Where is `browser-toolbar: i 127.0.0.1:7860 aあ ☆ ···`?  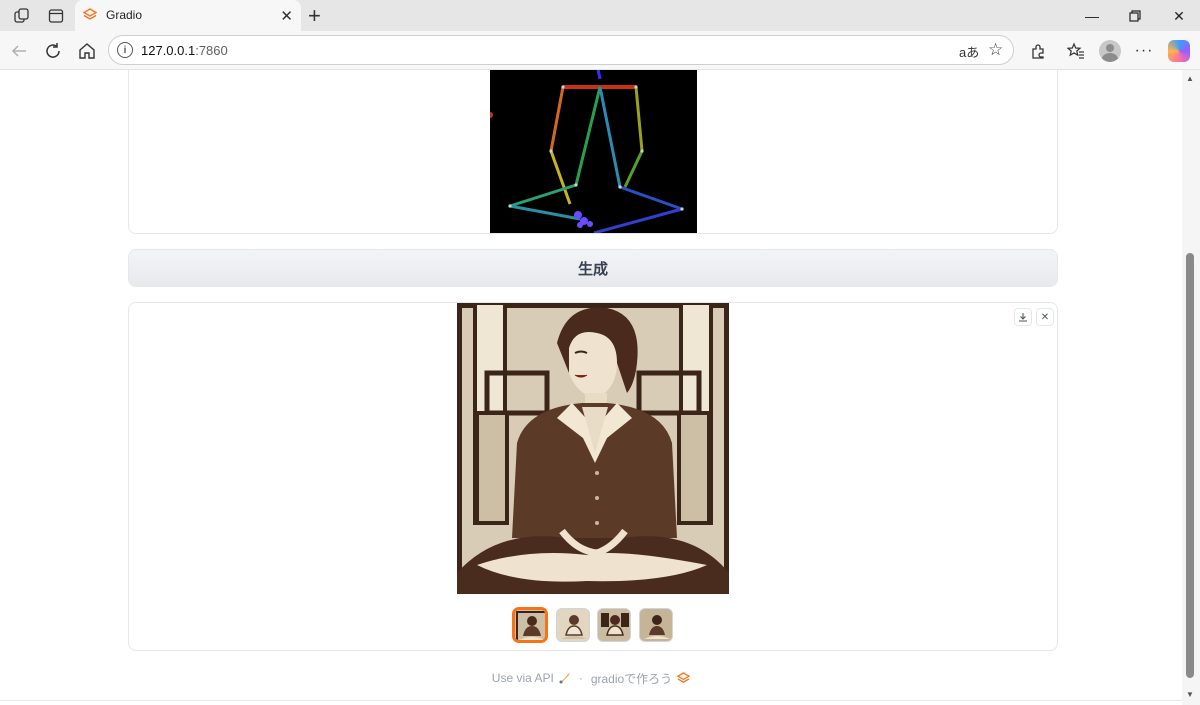 browser-toolbar: i 127.0.0.1:7860 aあ ☆ ··· is located at coordinates (600, 50).